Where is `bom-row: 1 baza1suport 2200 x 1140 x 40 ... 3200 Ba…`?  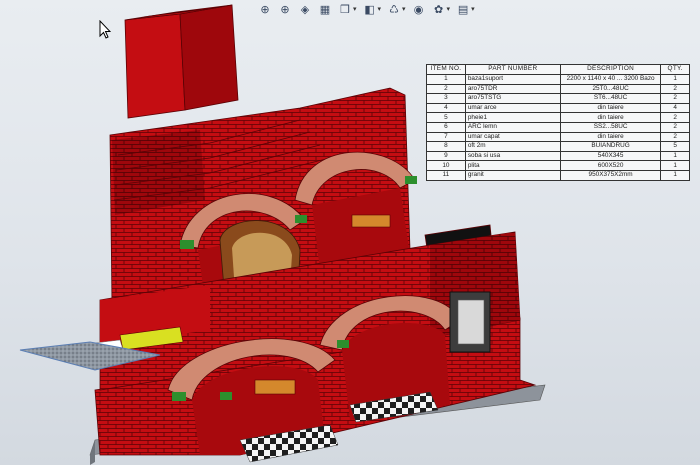
bom-row: 1 baza1suport 2200 x 1140 x 40 ... 3200 Ba… is located at coordinates (558, 79).